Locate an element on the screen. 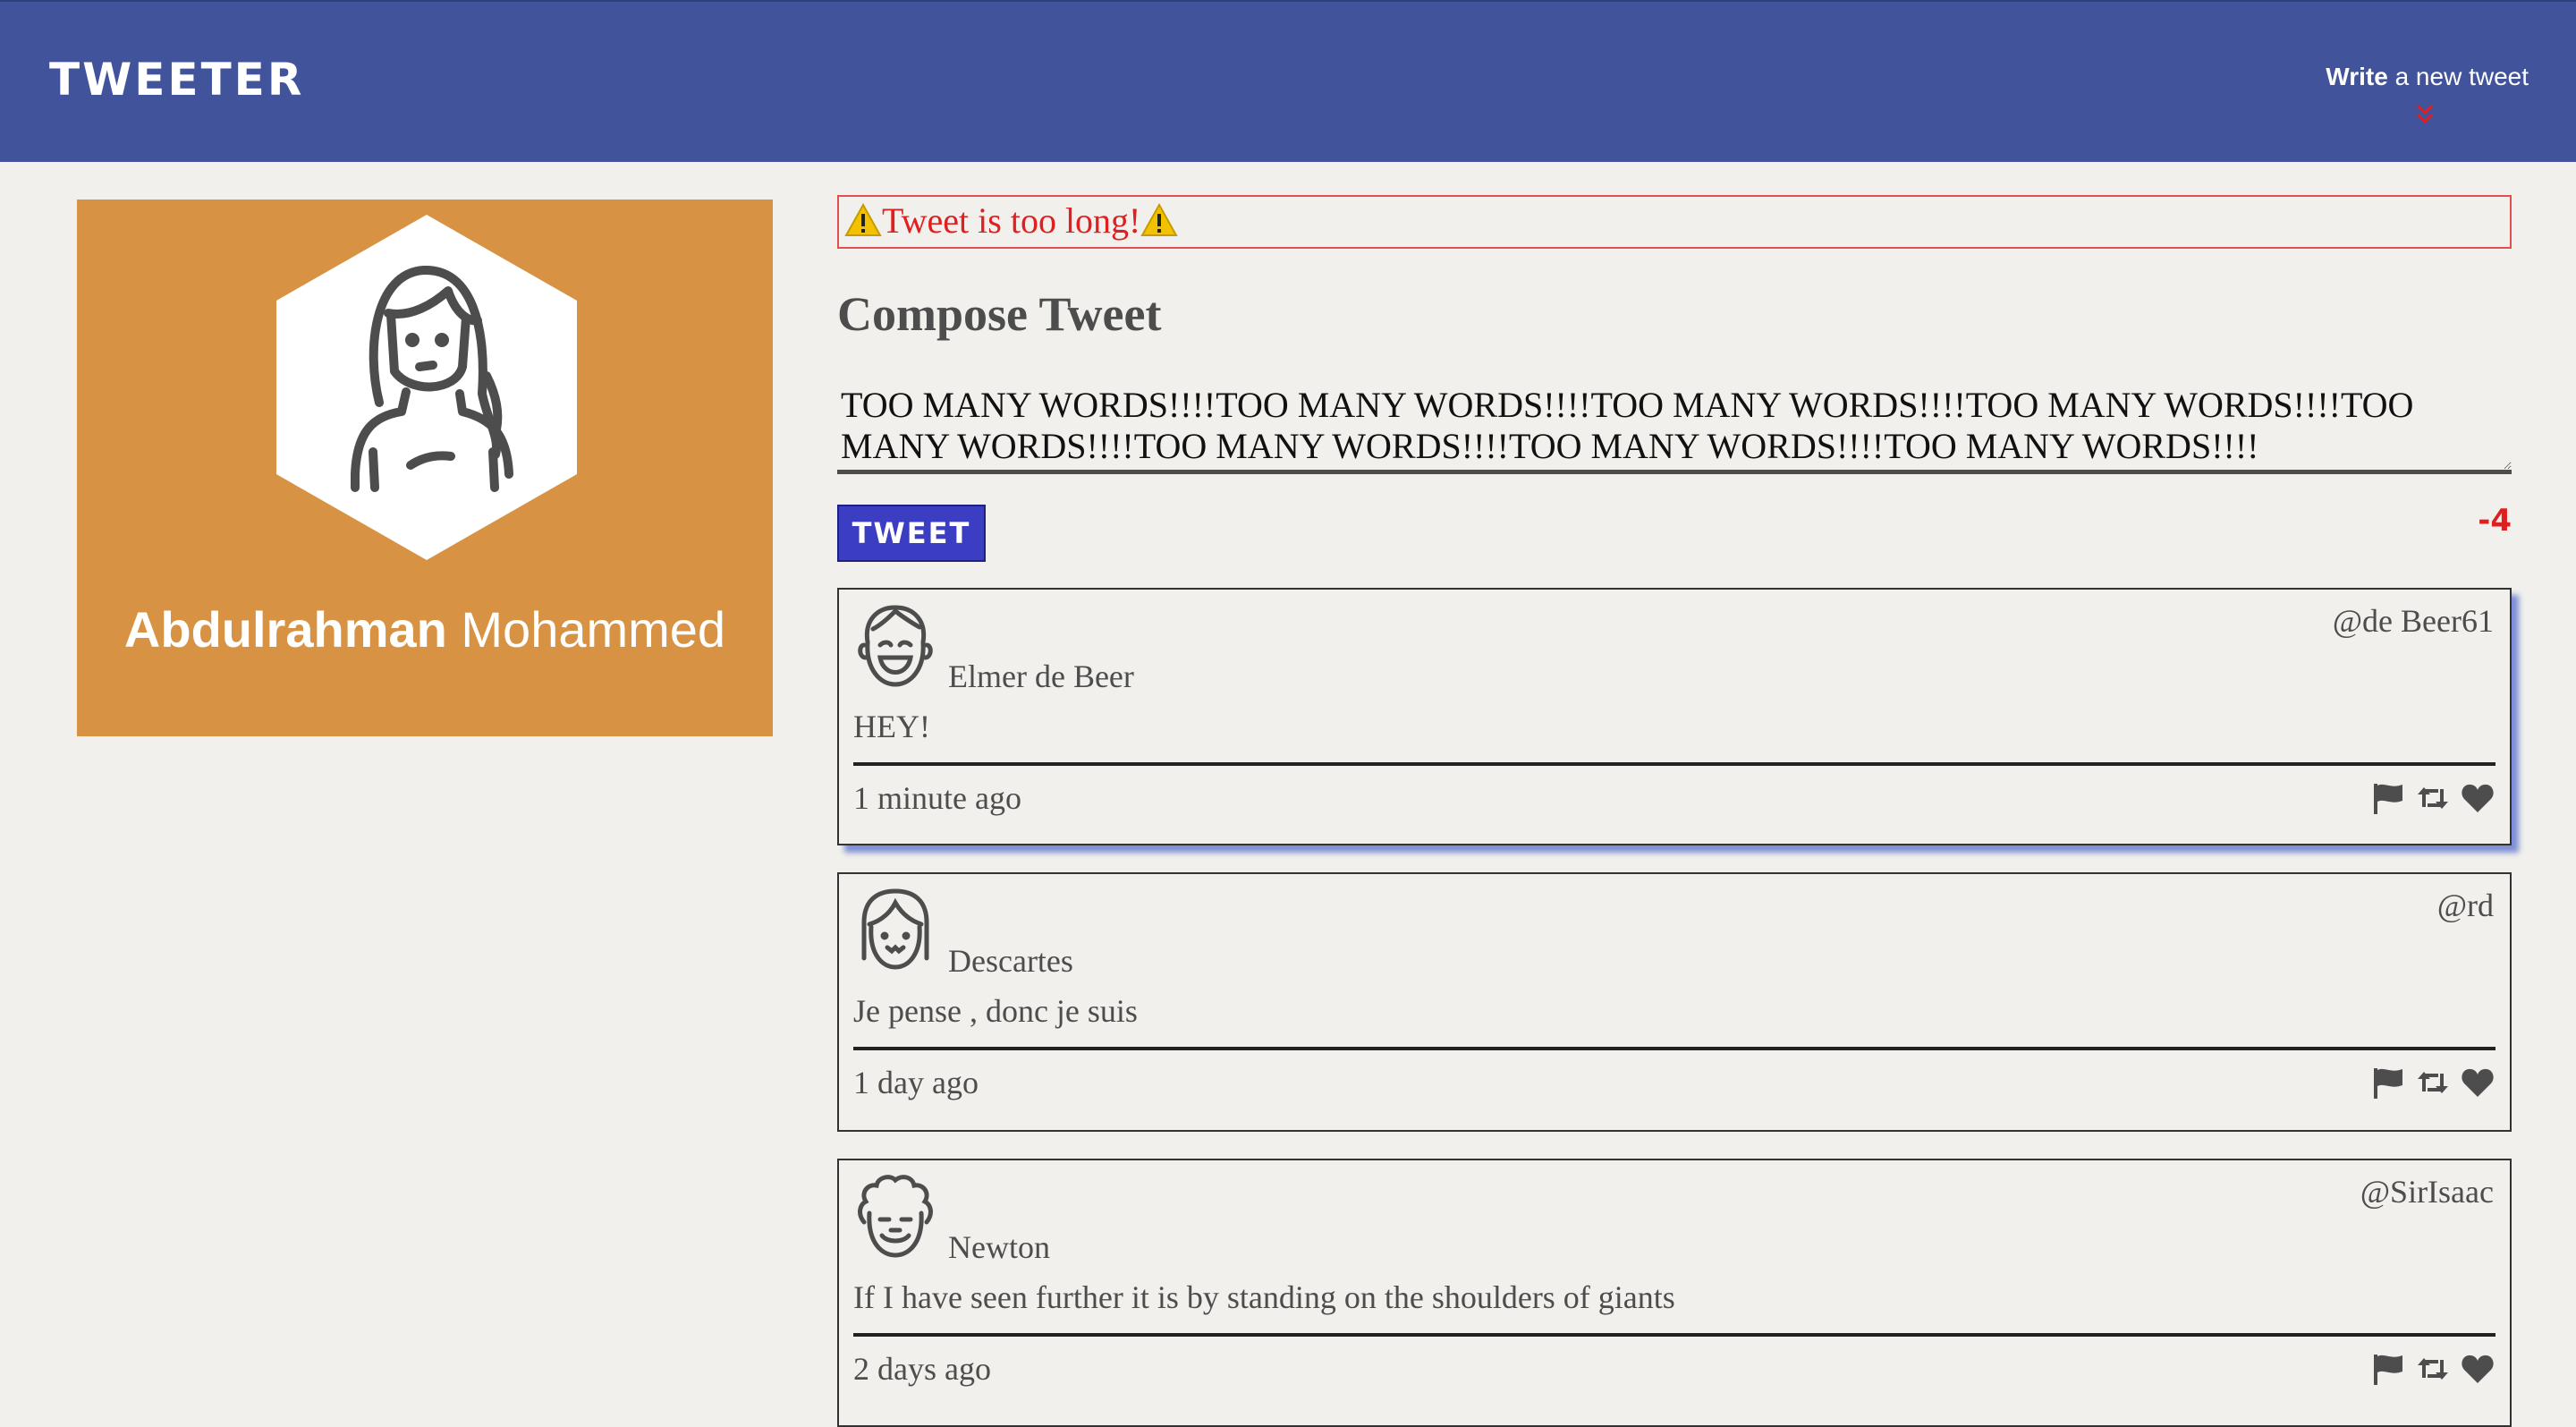  tweet-timestamp: 1 minute ago is located at coordinates (937, 798).